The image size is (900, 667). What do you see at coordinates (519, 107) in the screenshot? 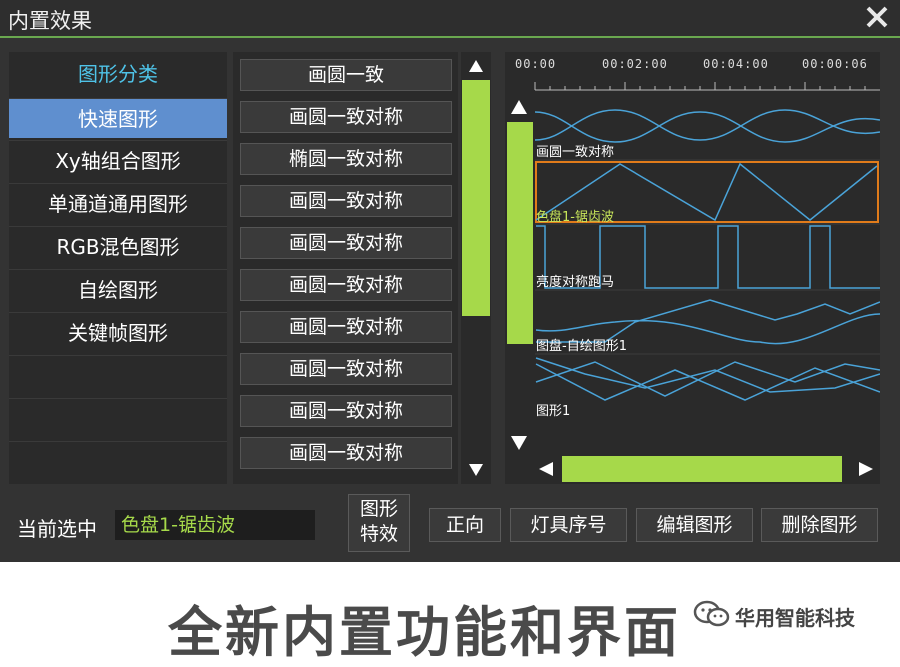
I see `timeline-up-icon` at bounding box center [519, 107].